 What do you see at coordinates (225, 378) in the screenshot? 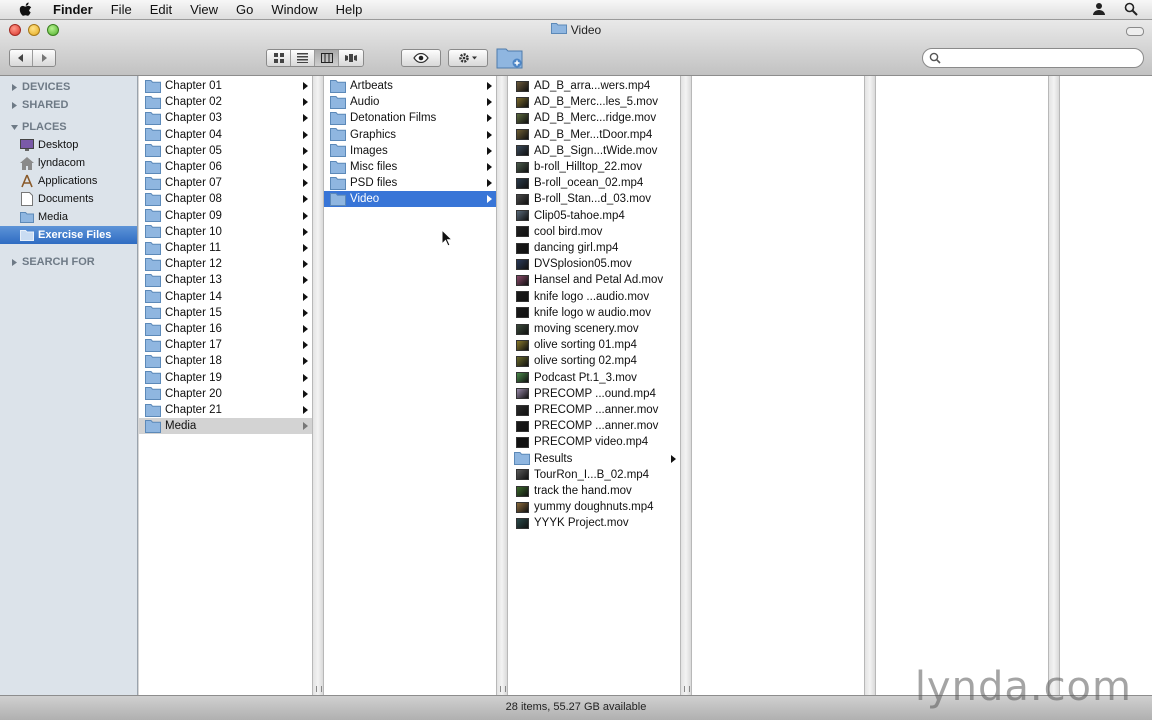
I see `folder-row: Chapter 19` at bounding box center [225, 378].